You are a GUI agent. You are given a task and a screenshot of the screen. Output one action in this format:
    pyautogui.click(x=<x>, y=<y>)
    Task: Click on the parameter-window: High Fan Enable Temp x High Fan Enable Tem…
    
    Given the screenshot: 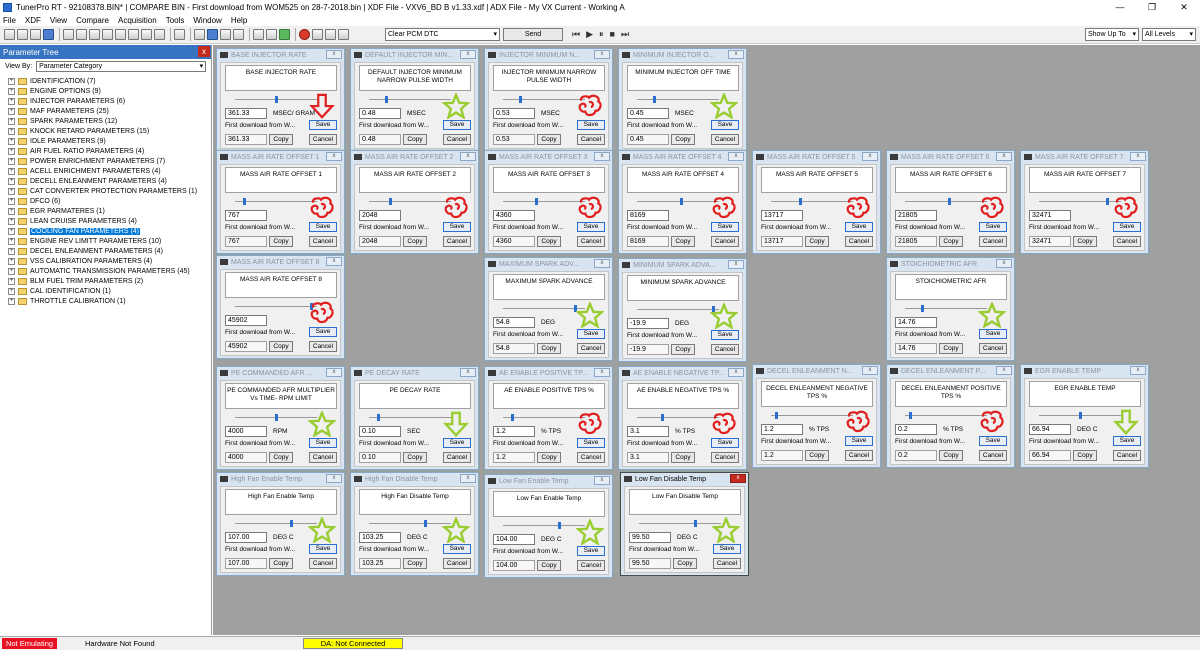 What is the action you would take?
    pyautogui.click(x=280, y=524)
    